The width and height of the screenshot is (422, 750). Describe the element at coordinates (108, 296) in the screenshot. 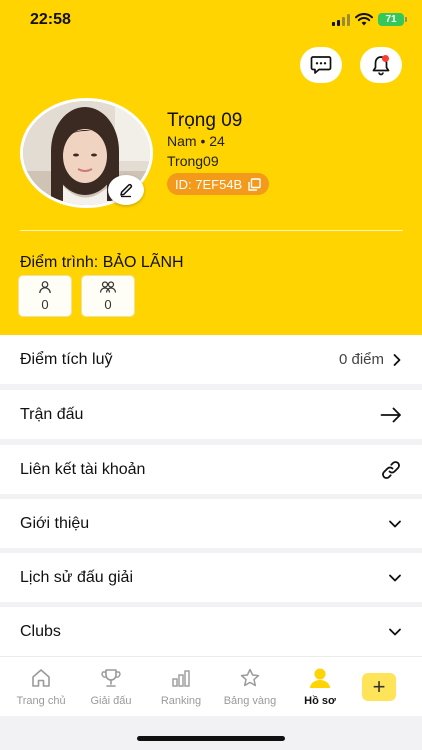

I see `doubles-stat: 0` at that location.